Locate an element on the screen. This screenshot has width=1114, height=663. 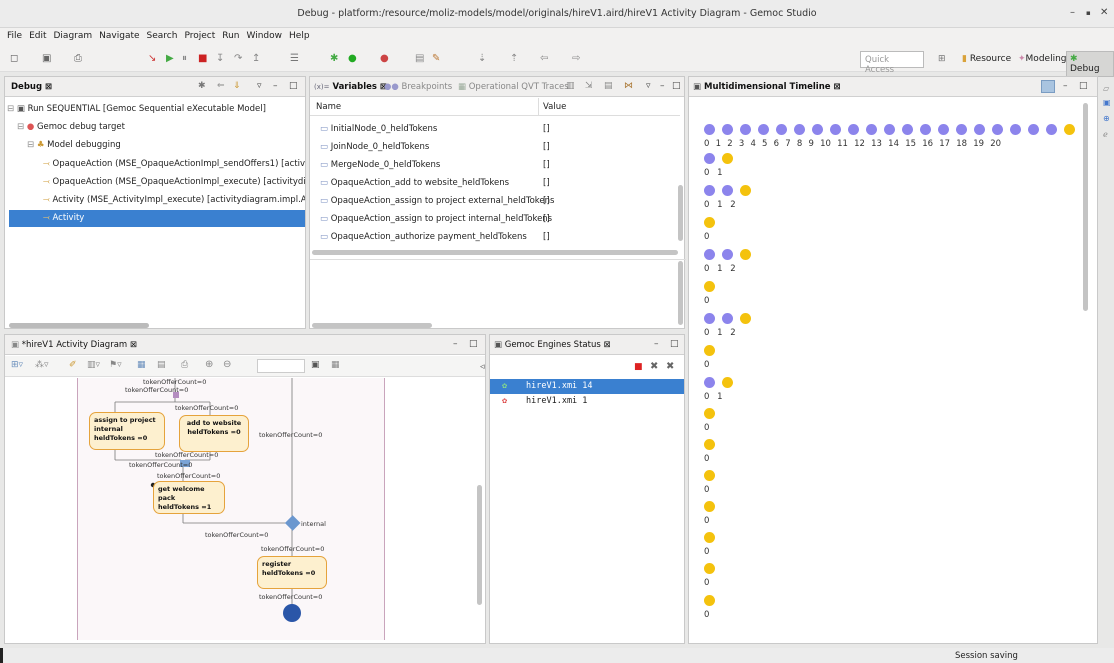
grid-icon: ▦ is located at coordinates (335, 365).